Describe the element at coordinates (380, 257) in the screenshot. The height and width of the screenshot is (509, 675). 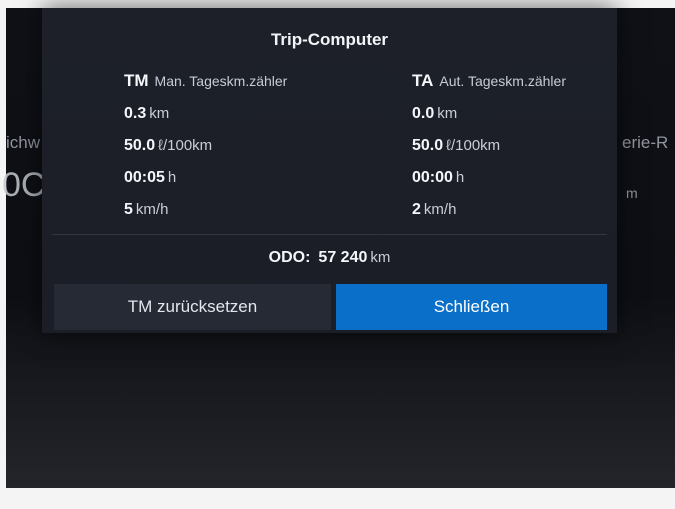
I see `odometer-unit: km` at that location.